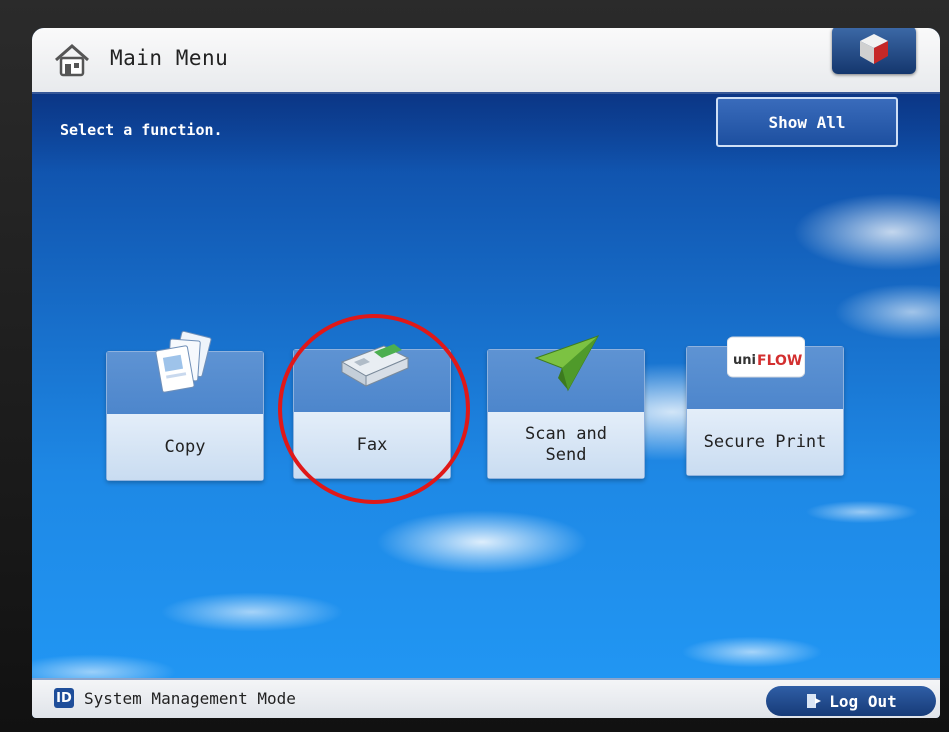 This screenshot has width=949, height=732. Describe the element at coordinates (169, 58) in the screenshot. I see `page-title: Main Menu` at that location.